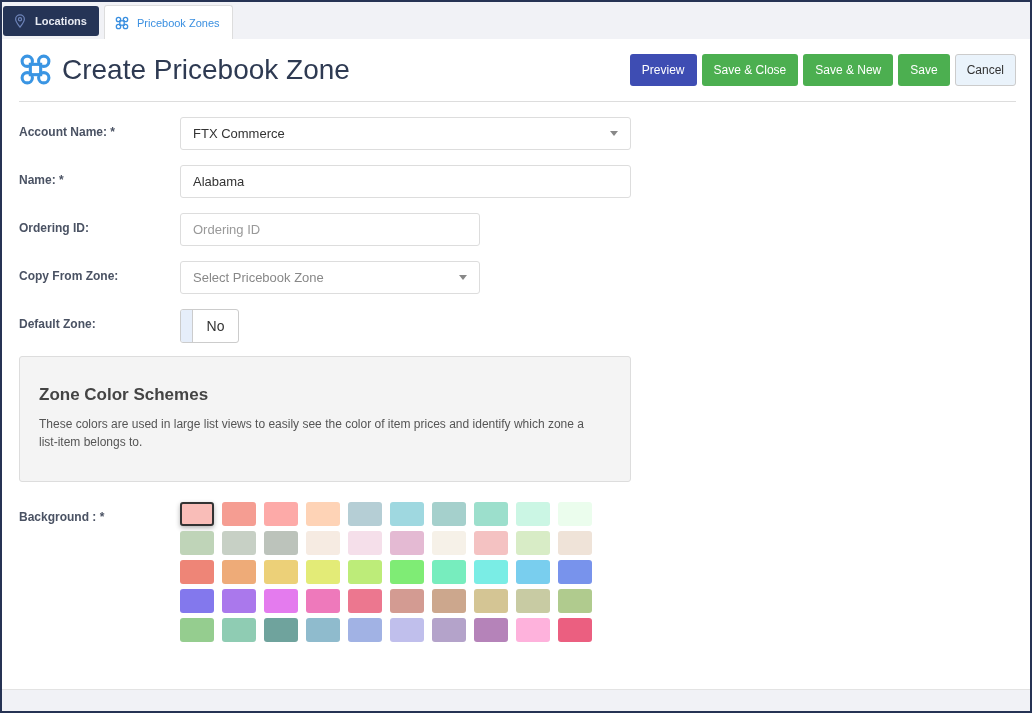 The width and height of the screenshot is (1032, 713). What do you see at coordinates (68, 131) in the screenshot?
I see `field-label: Account Name: *` at bounding box center [68, 131].